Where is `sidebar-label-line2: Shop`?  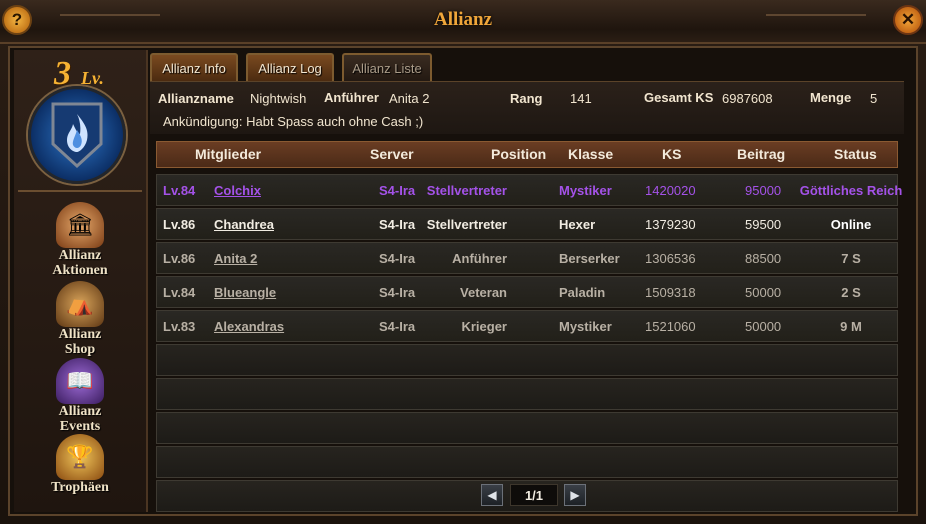 sidebar-label-line2: Shop is located at coordinates (80, 349).